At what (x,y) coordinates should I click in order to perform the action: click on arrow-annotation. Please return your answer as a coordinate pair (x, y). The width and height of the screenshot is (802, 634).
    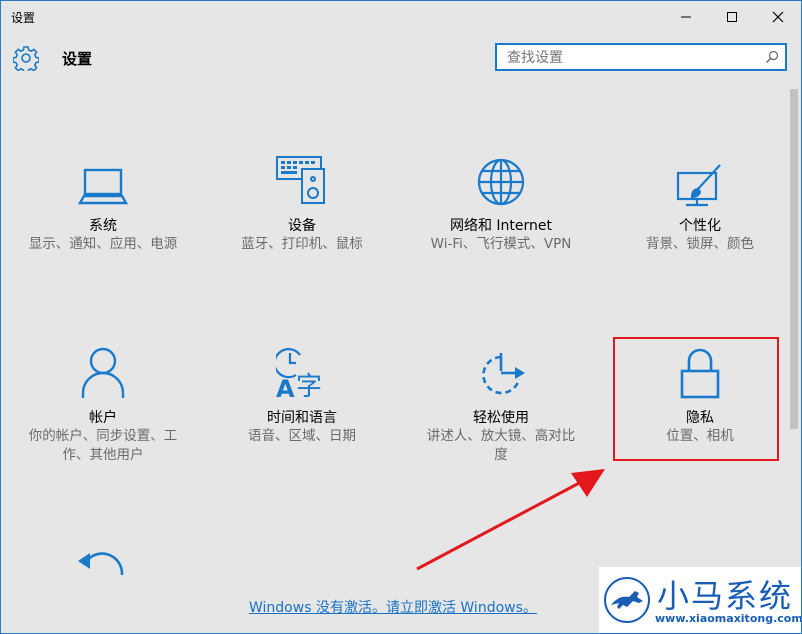
    Looking at the image, I should click on (510, 520).